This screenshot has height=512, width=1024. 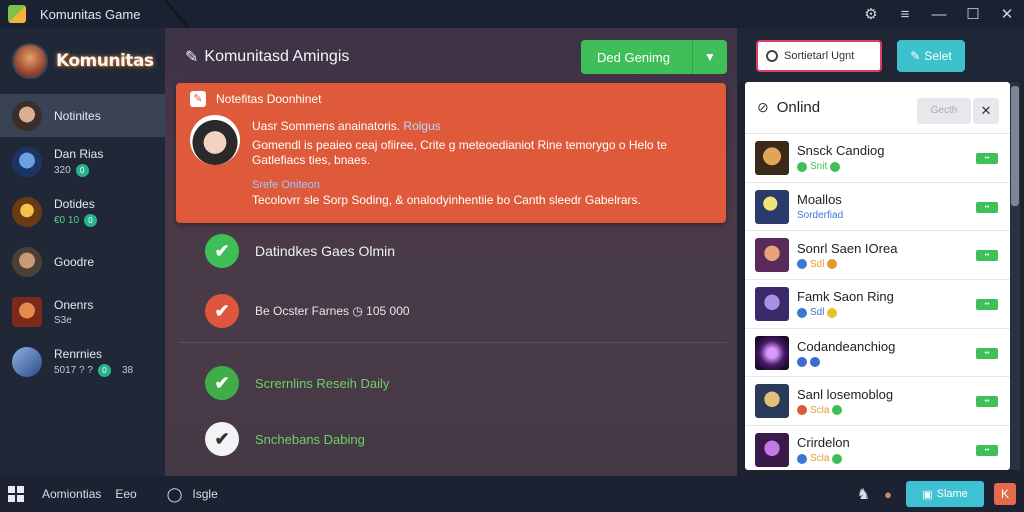 What do you see at coordinates (71, 494) in the screenshot?
I see `taskbar-item-community: Aomiontias` at bounding box center [71, 494].